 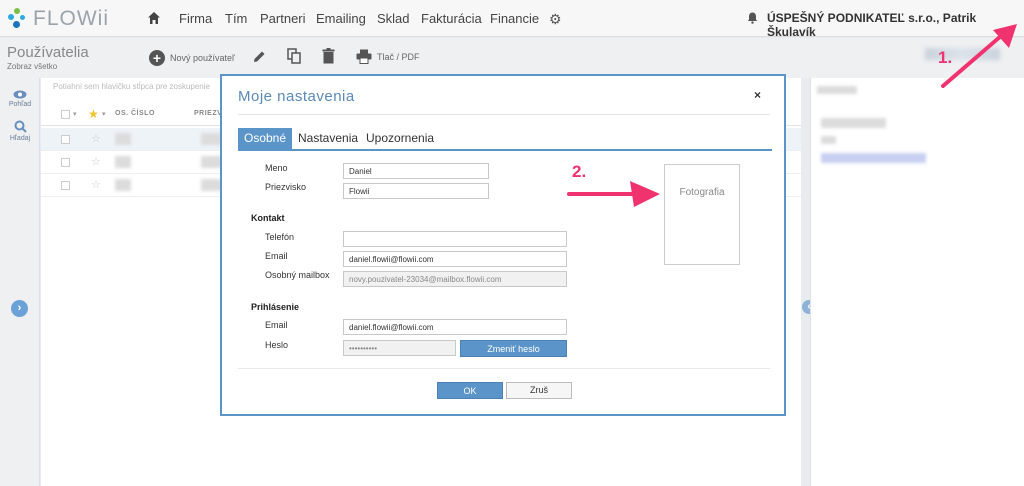 I want to click on bell-icon, so click(x=752, y=18).